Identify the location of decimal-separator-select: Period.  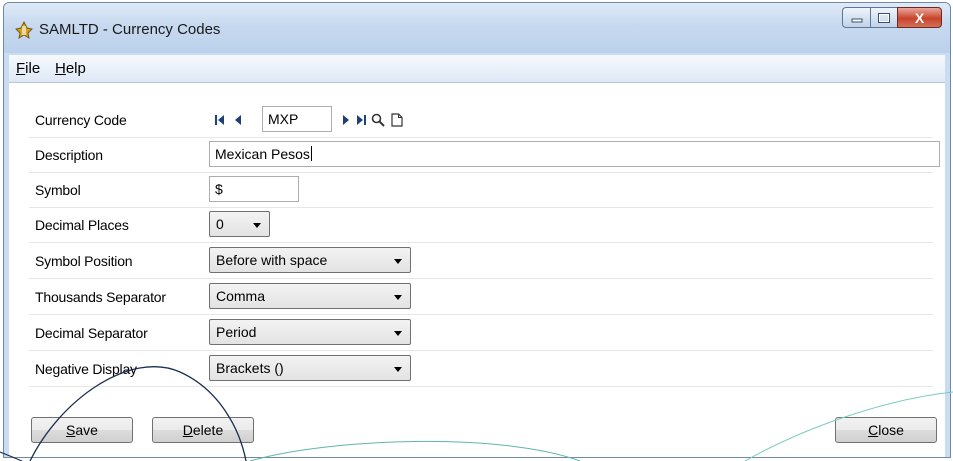
(310, 332).